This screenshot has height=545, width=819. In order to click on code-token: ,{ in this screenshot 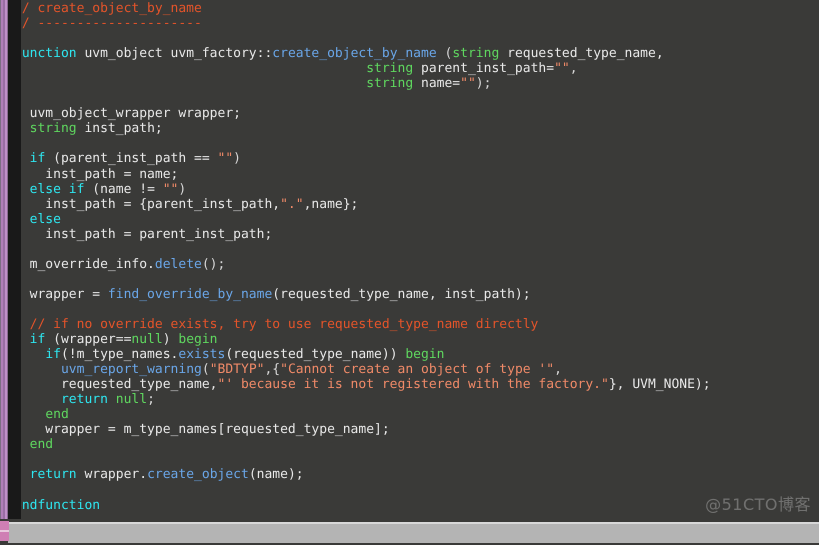, I will do `click(272, 370)`.